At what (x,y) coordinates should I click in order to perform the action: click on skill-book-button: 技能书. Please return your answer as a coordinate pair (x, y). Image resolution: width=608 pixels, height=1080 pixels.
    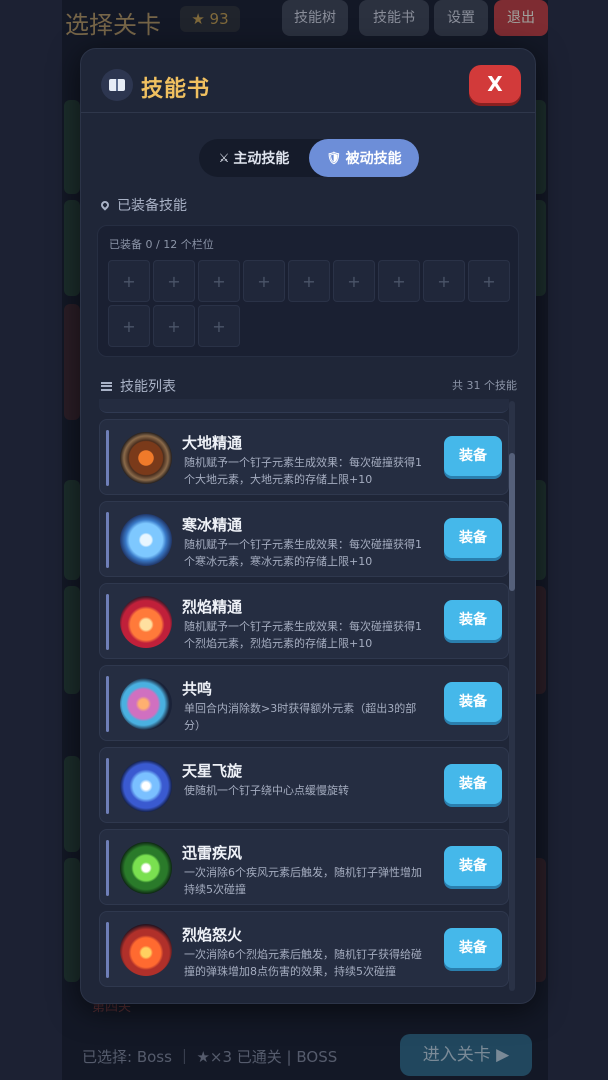
    Looking at the image, I should click on (394, 18).